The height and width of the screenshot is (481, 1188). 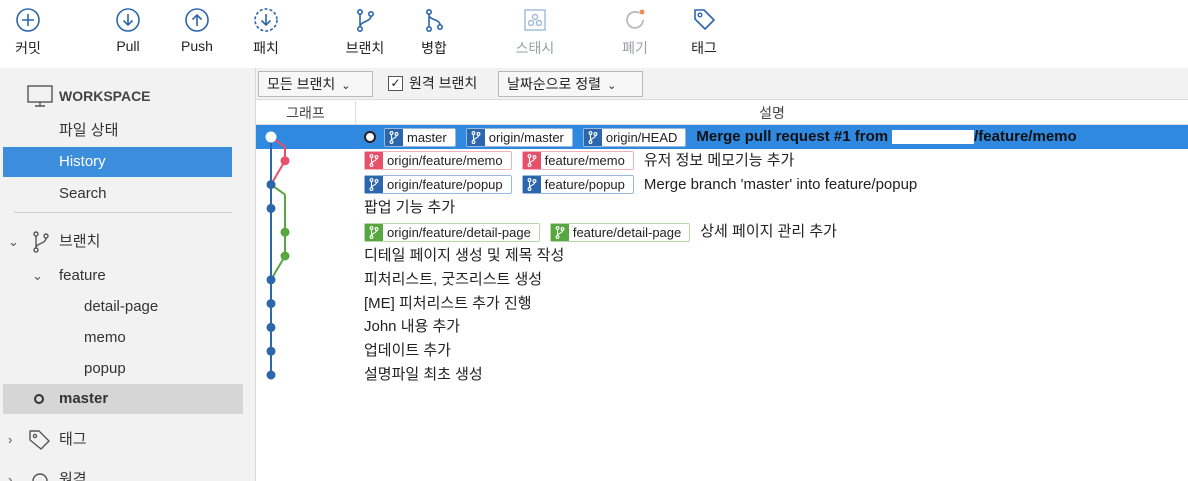 I want to click on sidebar-item-file-status: 파일 상태, so click(x=127, y=131).